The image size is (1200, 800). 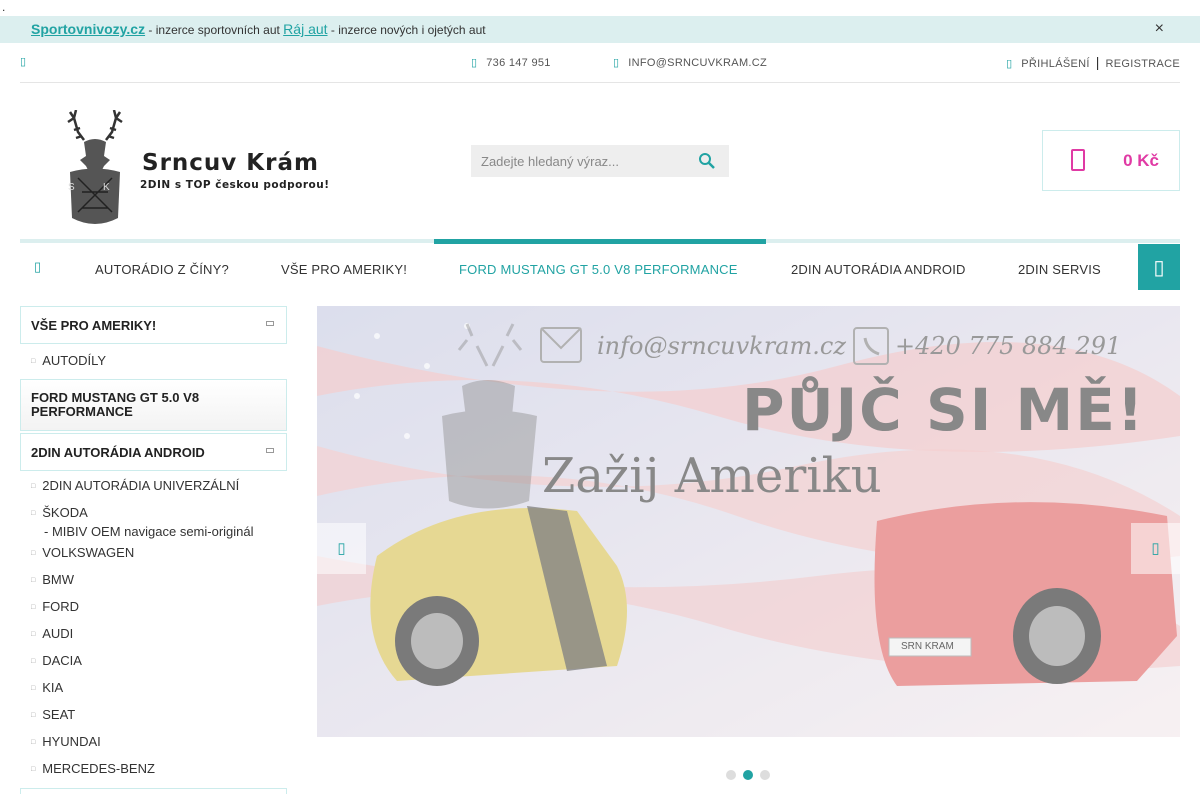 I want to click on category-ford-mustang: FORD MUSTANG GT 5.0 V8 PERFORMANCE, so click(x=153, y=405).